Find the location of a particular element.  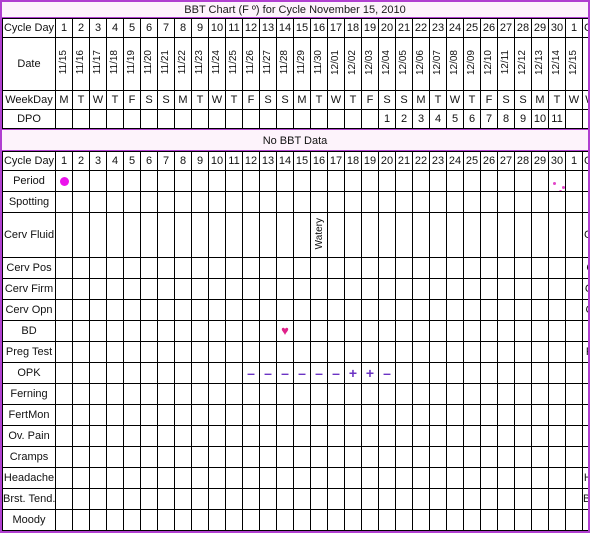

cycle-day-cell: 21 is located at coordinates (404, 161).